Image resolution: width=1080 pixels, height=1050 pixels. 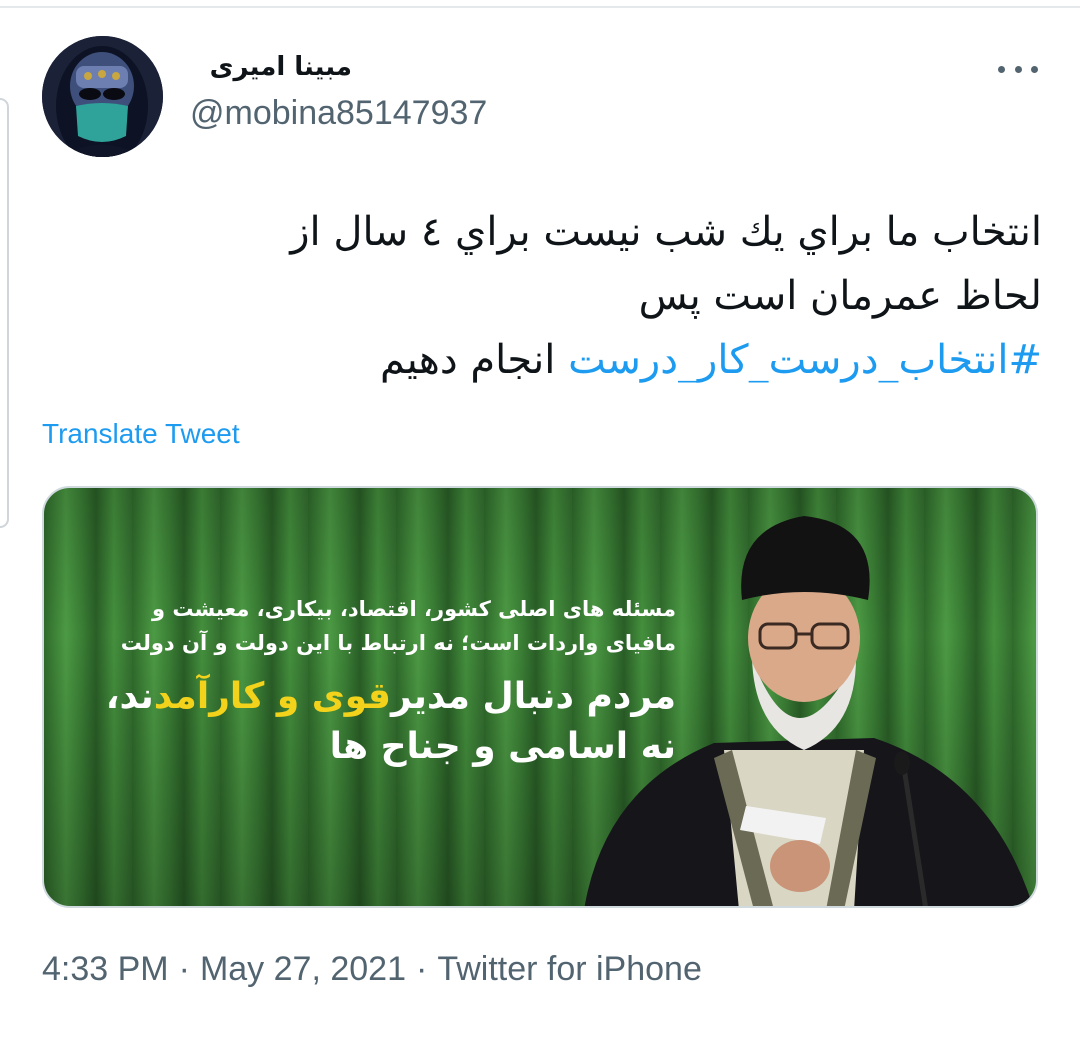 I want to click on tweet-line-2: لحاظ عمرمان است پس, so click(x=840, y=296).